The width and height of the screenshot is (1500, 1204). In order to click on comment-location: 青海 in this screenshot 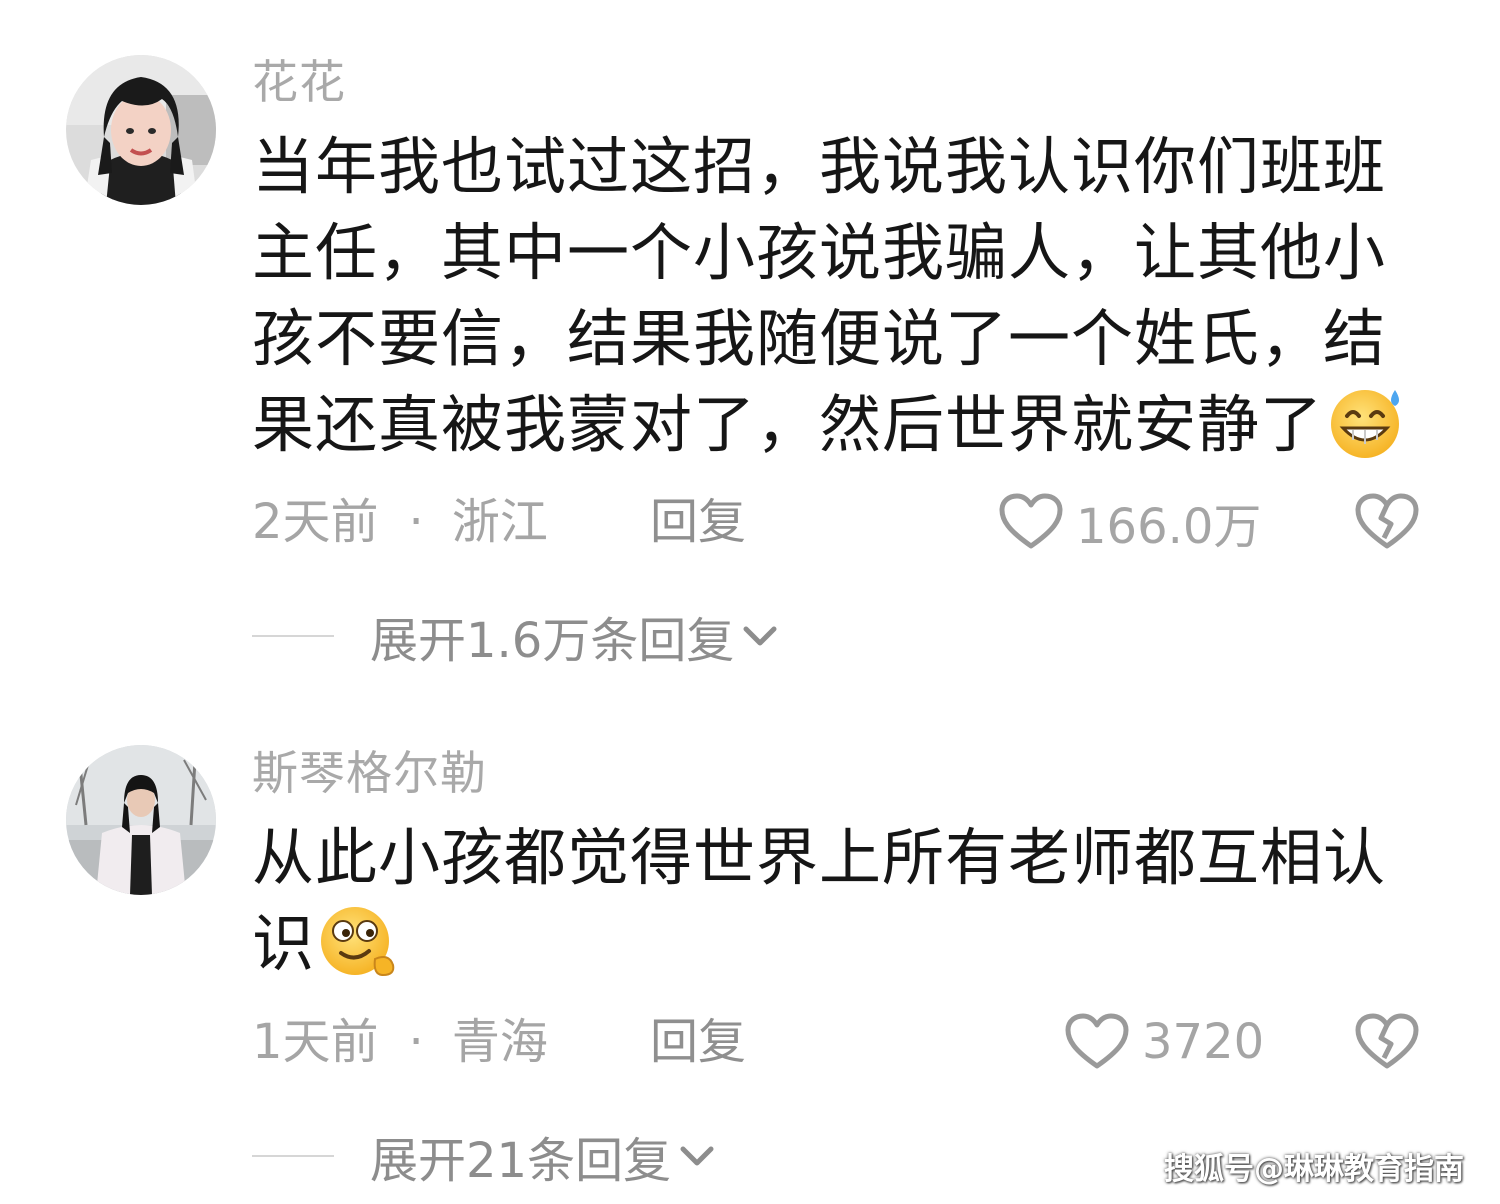, I will do `click(499, 1042)`.